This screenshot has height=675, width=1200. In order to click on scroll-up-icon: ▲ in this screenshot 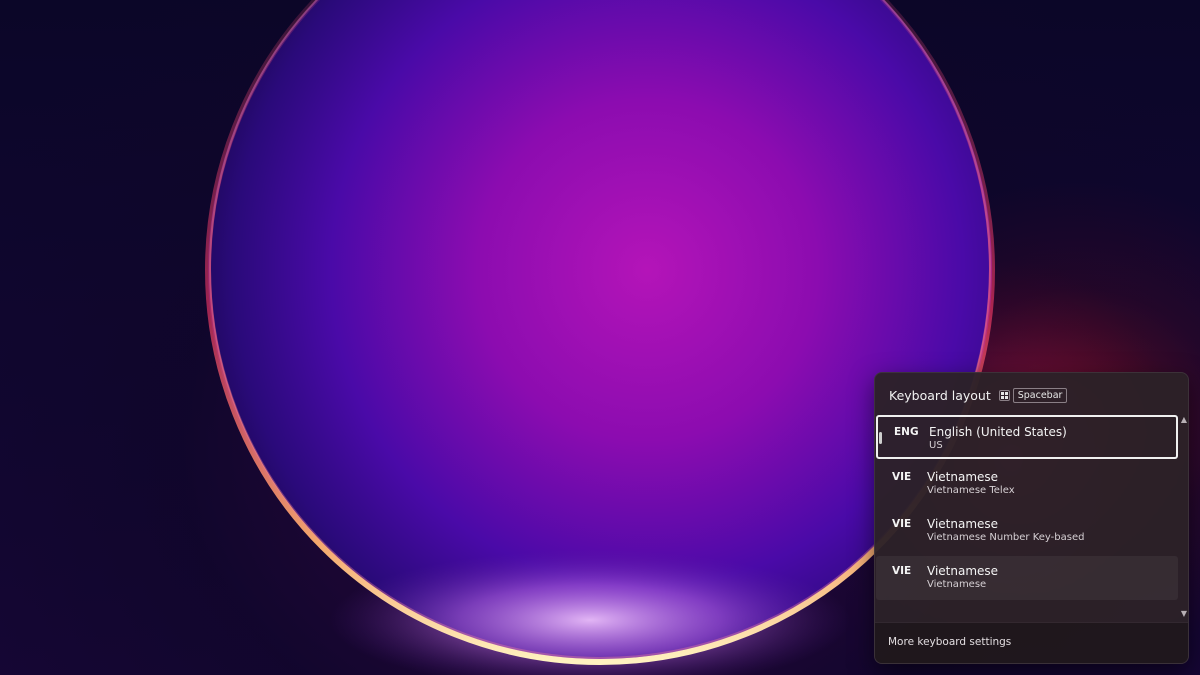, I will do `click(1184, 420)`.